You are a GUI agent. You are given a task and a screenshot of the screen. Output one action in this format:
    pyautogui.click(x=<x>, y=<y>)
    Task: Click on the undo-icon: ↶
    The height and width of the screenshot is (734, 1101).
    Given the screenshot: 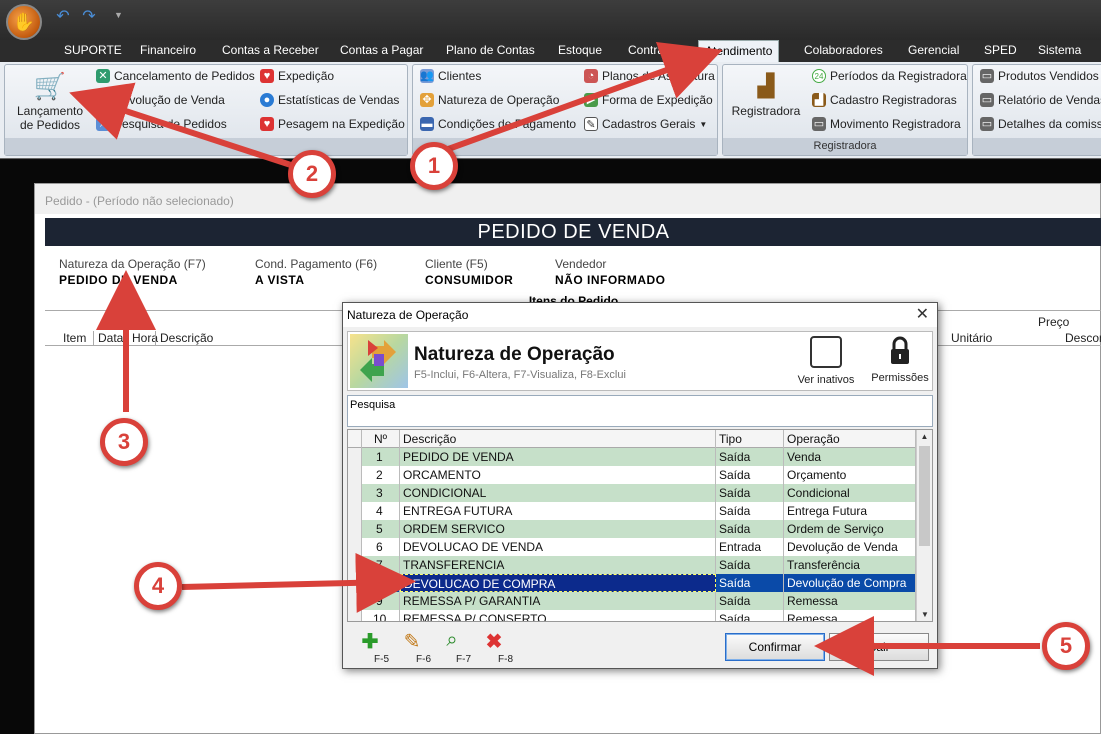 What is the action you would take?
    pyautogui.click(x=63, y=17)
    